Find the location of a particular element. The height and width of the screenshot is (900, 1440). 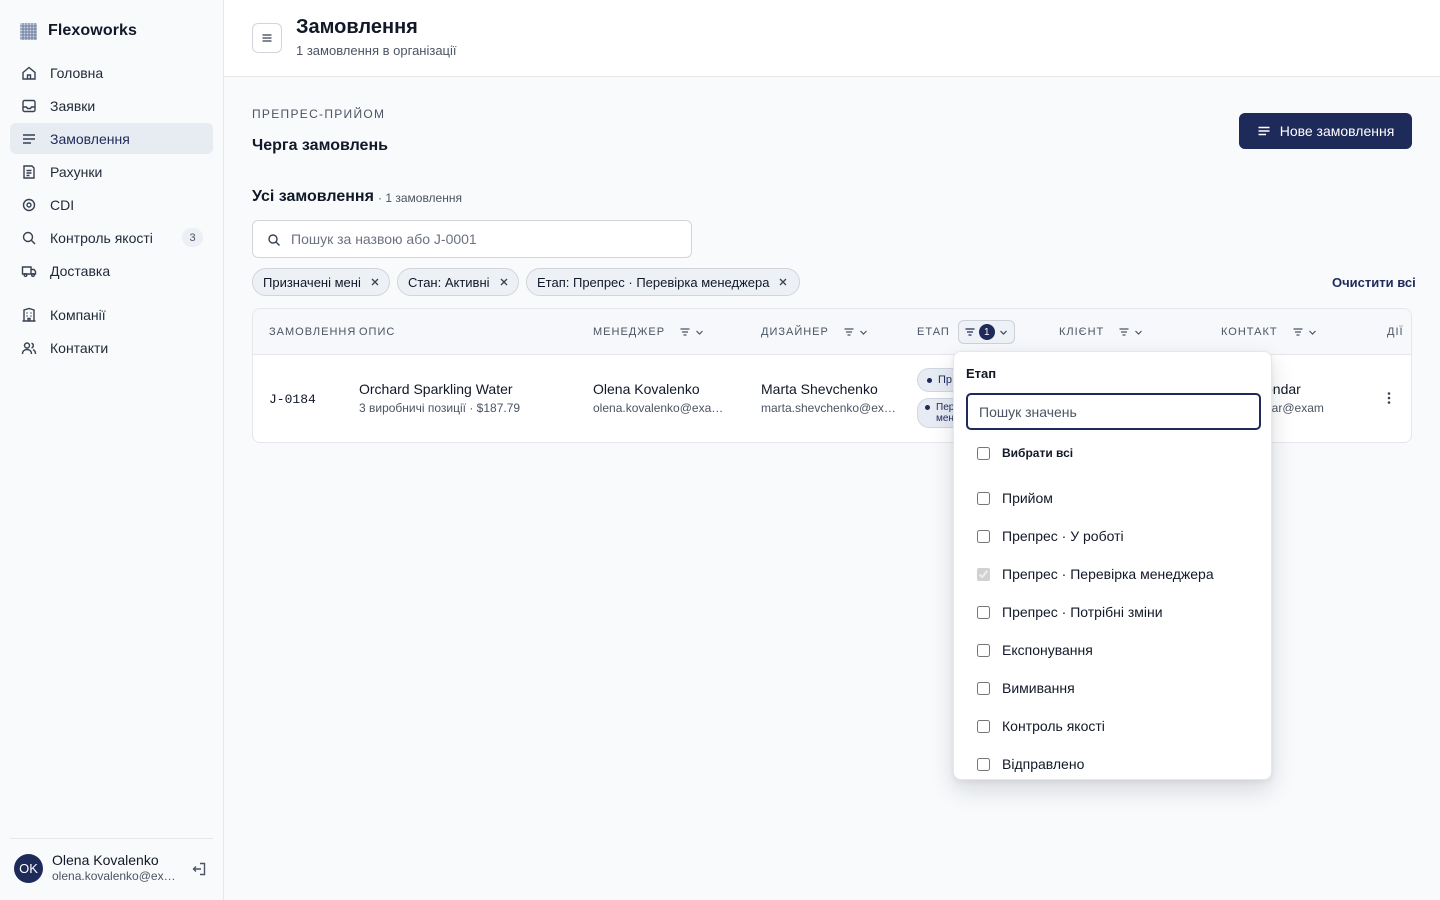

popover-title: Етап is located at coordinates (981, 373).